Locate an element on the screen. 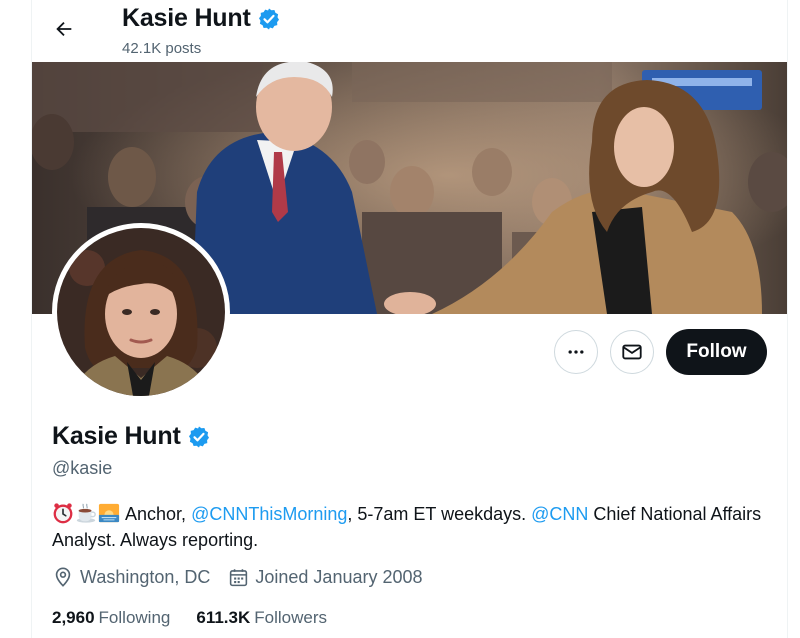 The image size is (800, 638). sunrise-emoji-icon is located at coordinates (109, 513).